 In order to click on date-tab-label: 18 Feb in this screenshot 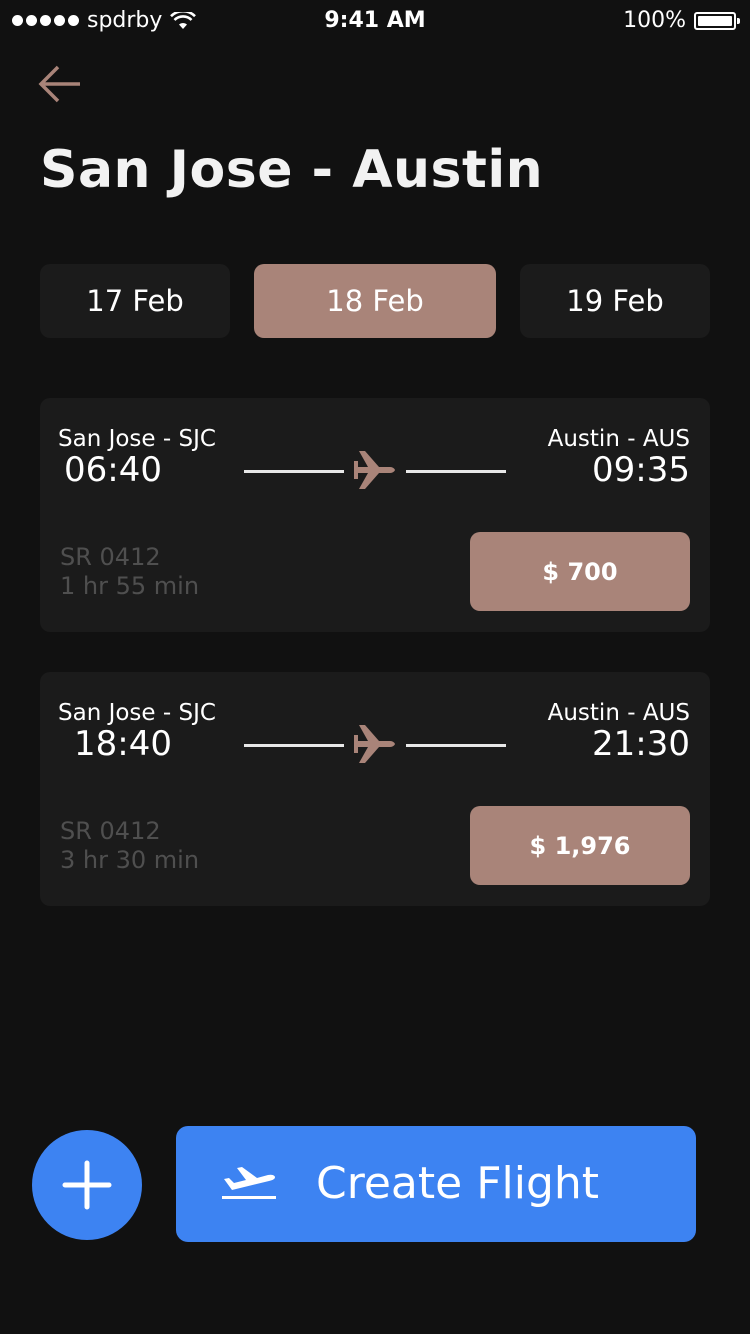, I will do `click(375, 301)`.